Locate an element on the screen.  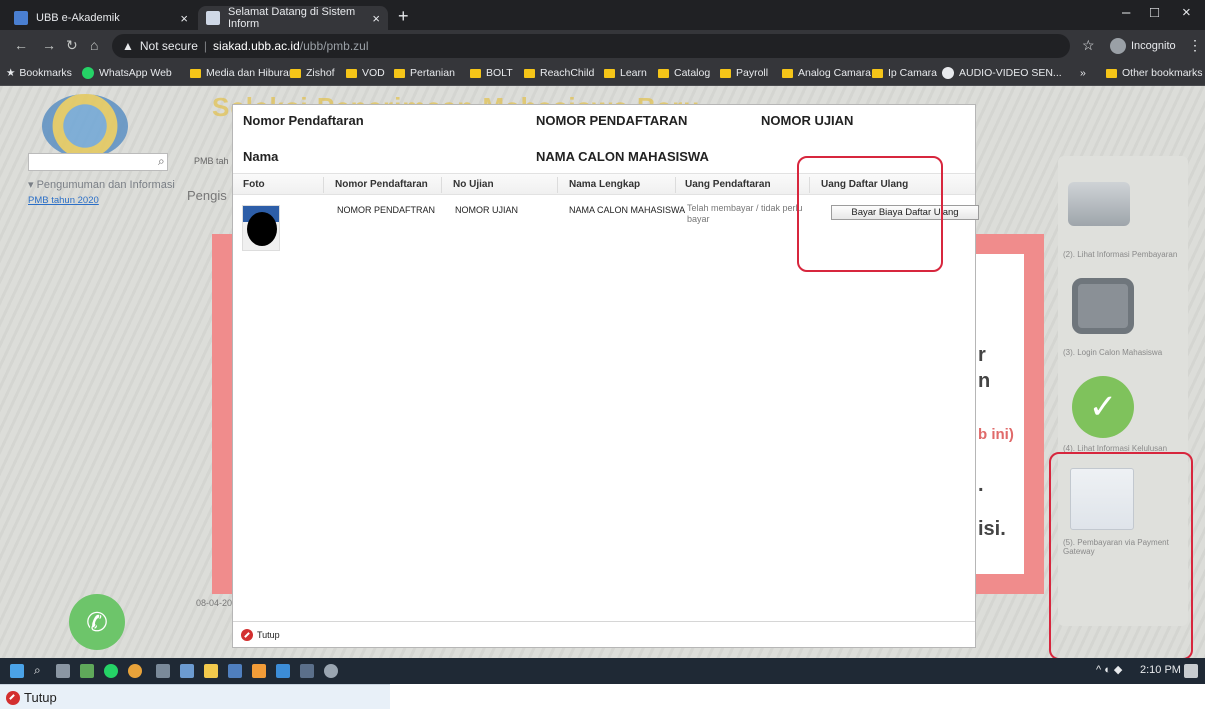
column-header-no-ujian: No Ujian is located at coordinates (473, 184).